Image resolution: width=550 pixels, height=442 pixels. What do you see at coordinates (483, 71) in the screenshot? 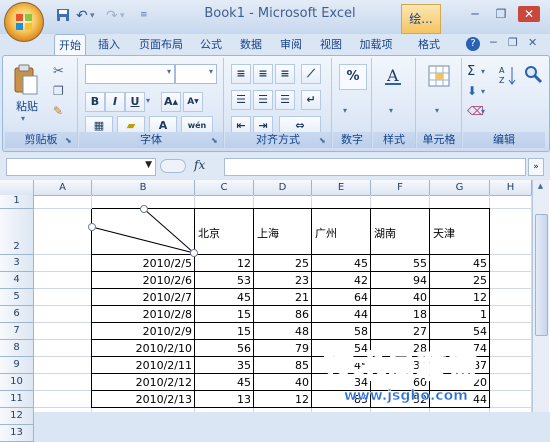
I see `autosum-dropdown-icon: ▾` at bounding box center [483, 71].